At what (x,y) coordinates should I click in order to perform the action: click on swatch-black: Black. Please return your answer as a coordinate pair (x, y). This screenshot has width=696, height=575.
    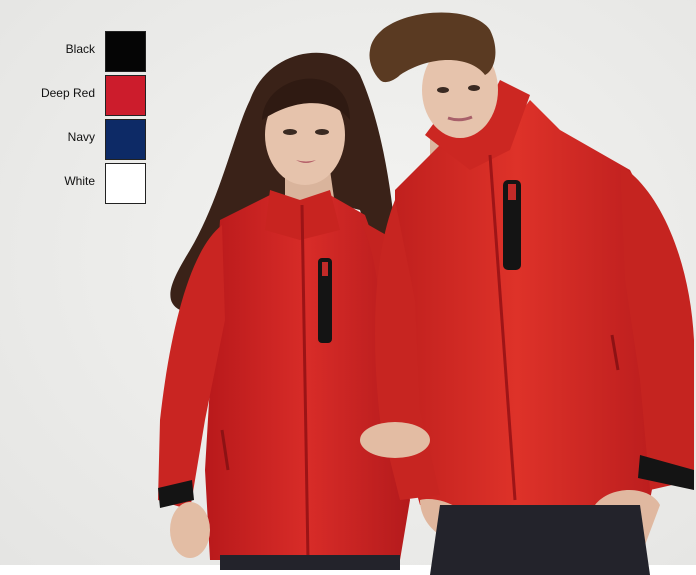
    Looking at the image, I should click on (80, 52).